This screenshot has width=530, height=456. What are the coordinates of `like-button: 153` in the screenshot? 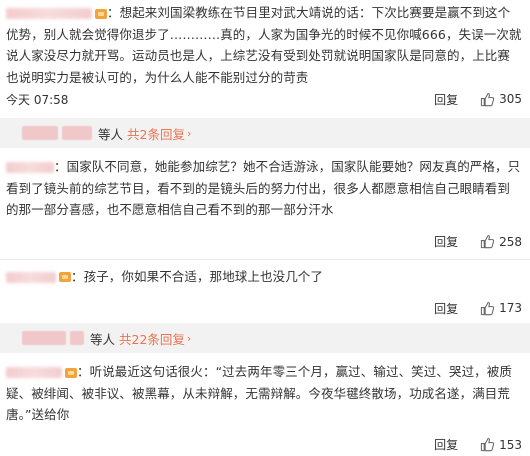 It's located at (501, 444).